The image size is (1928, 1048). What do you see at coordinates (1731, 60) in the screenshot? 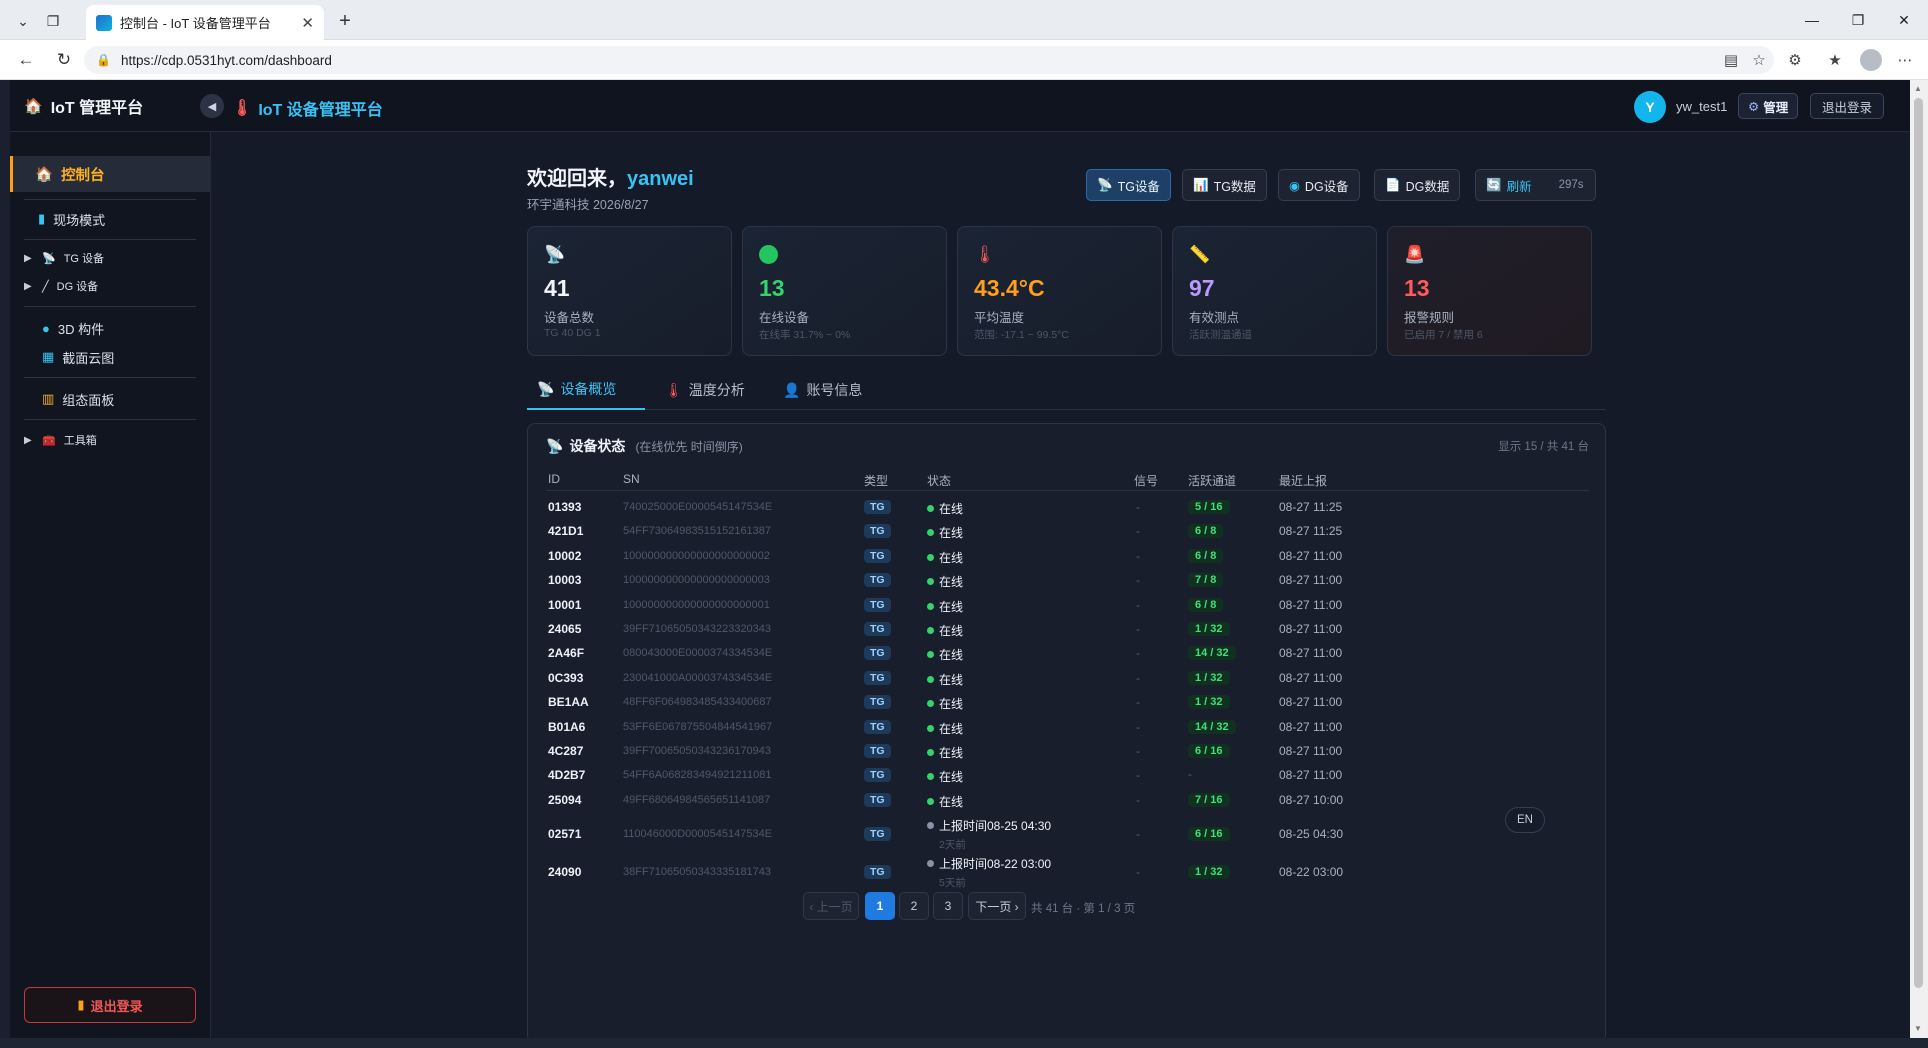
I see `reading-view-icon: ▤` at bounding box center [1731, 60].